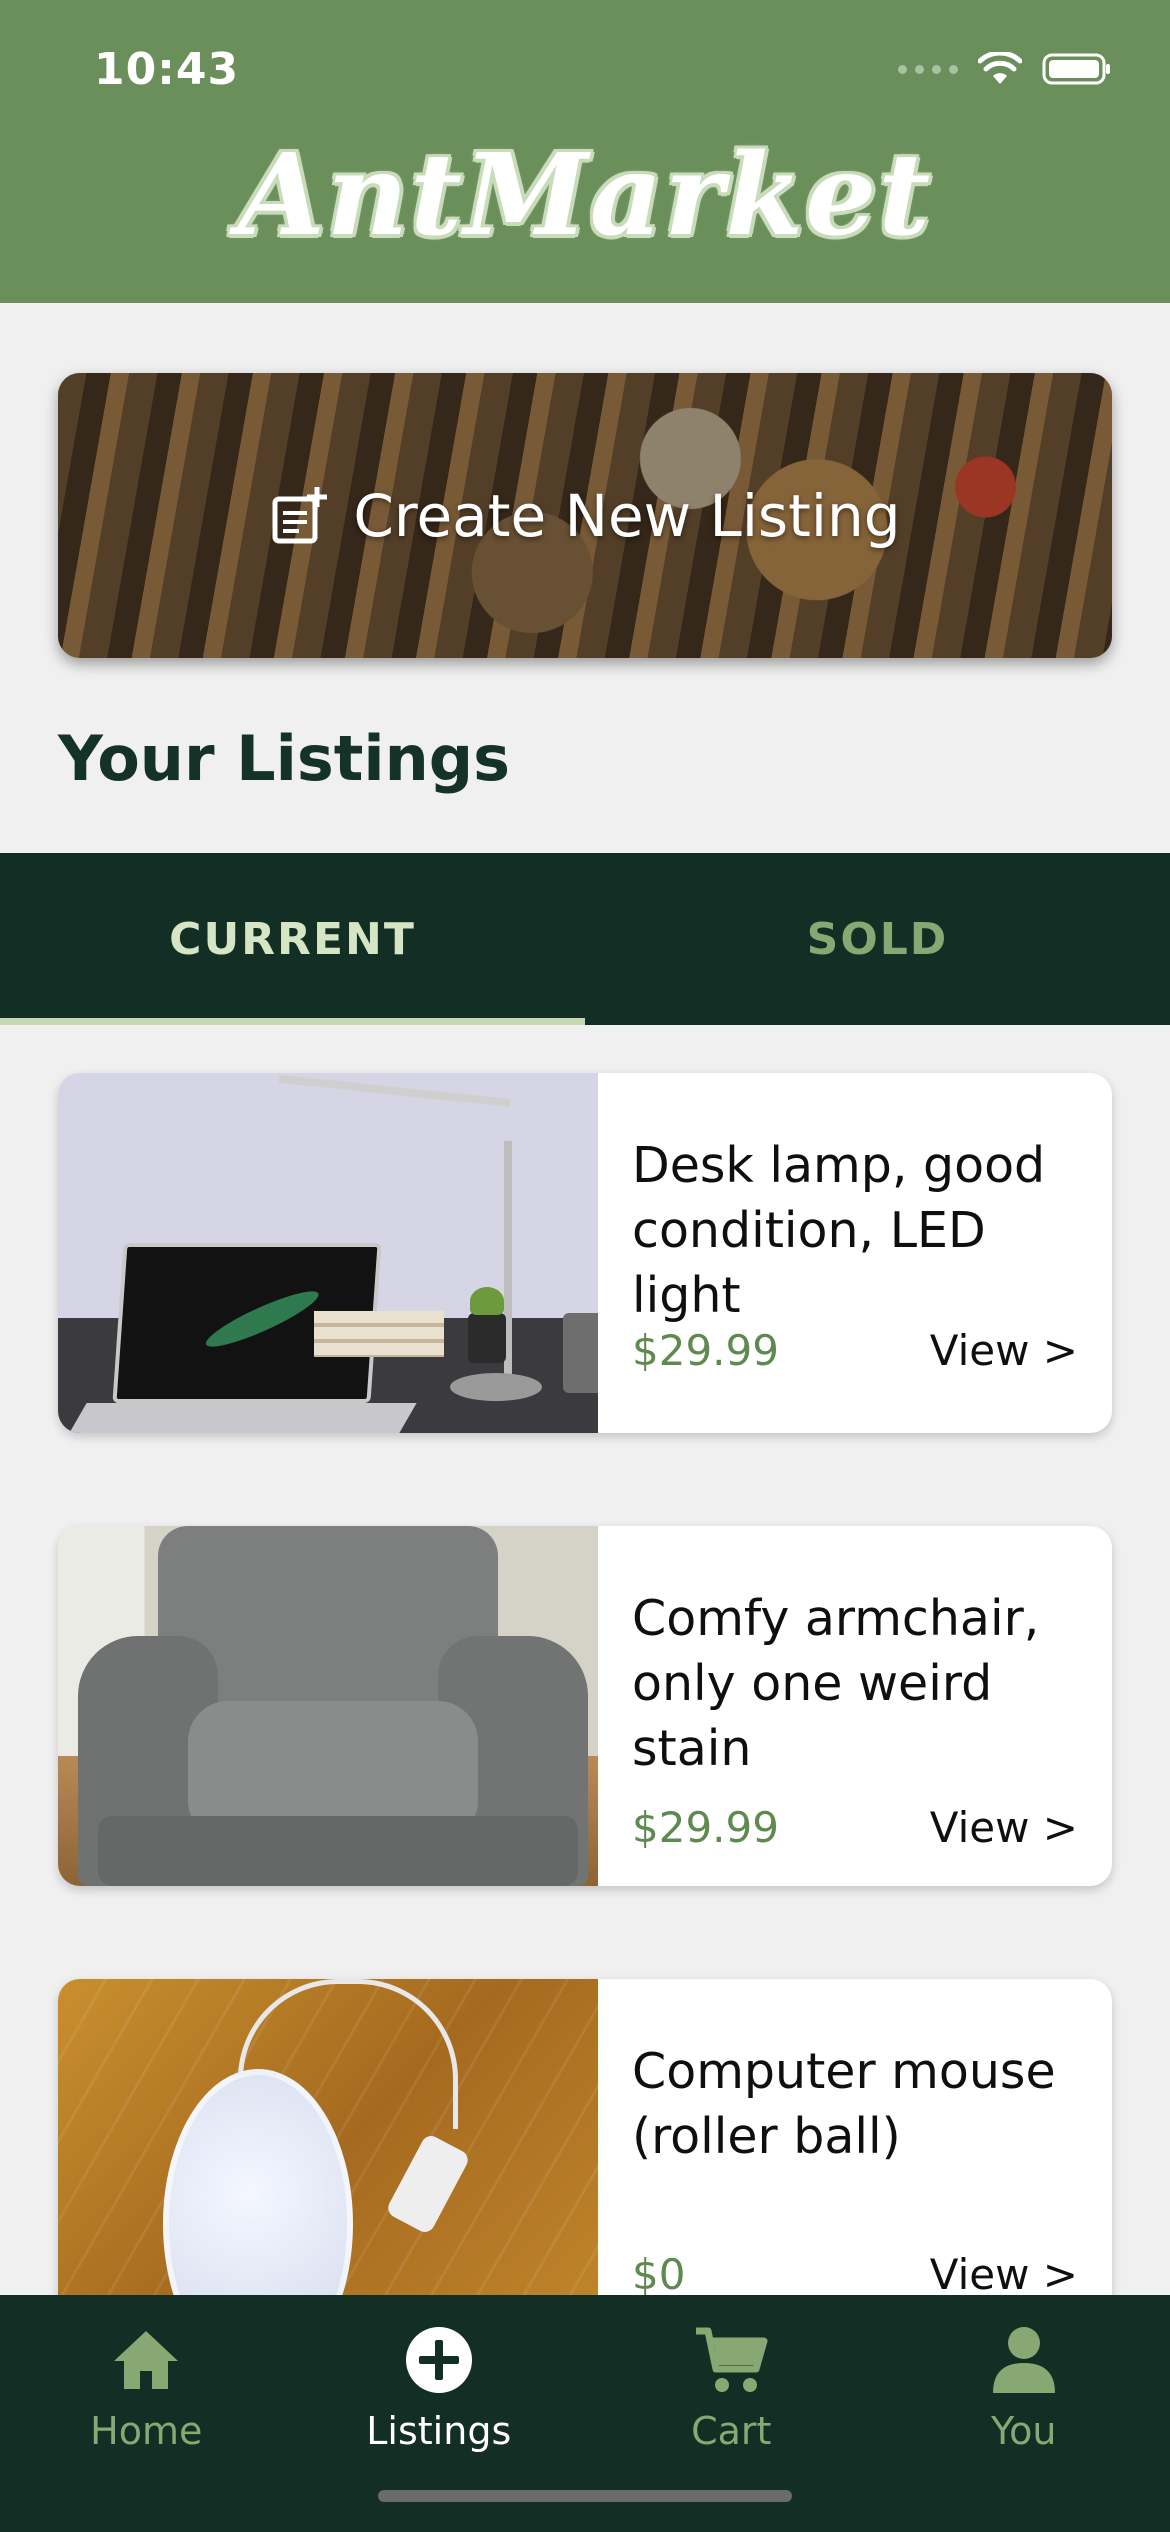 The width and height of the screenshot is (1170, 2532). What do you see at coordinates (146, 2431) in the screenshot?
I see `nav-home-label: Home` at bounding box center [146, 2431].